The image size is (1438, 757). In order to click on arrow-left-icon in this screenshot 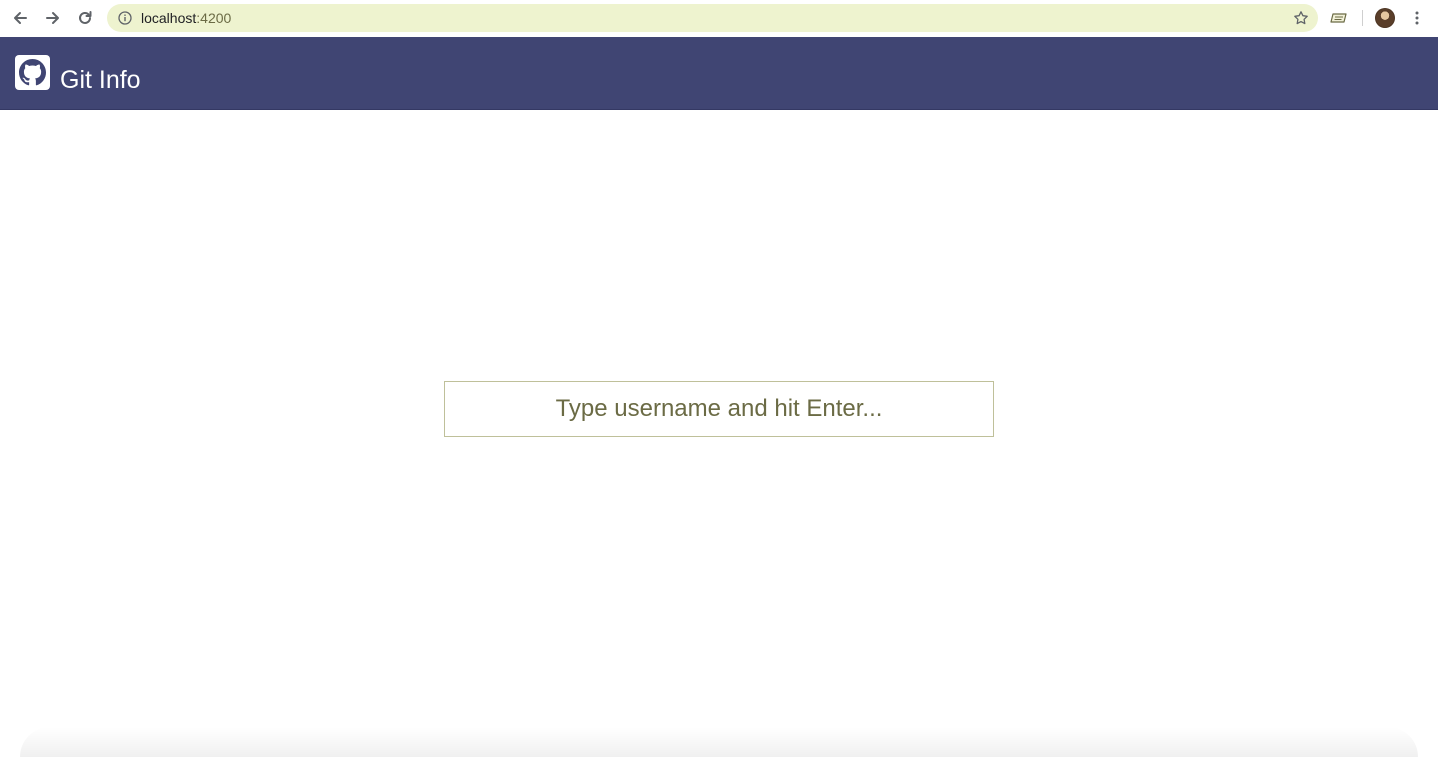, I will do `click(20, 18)`.